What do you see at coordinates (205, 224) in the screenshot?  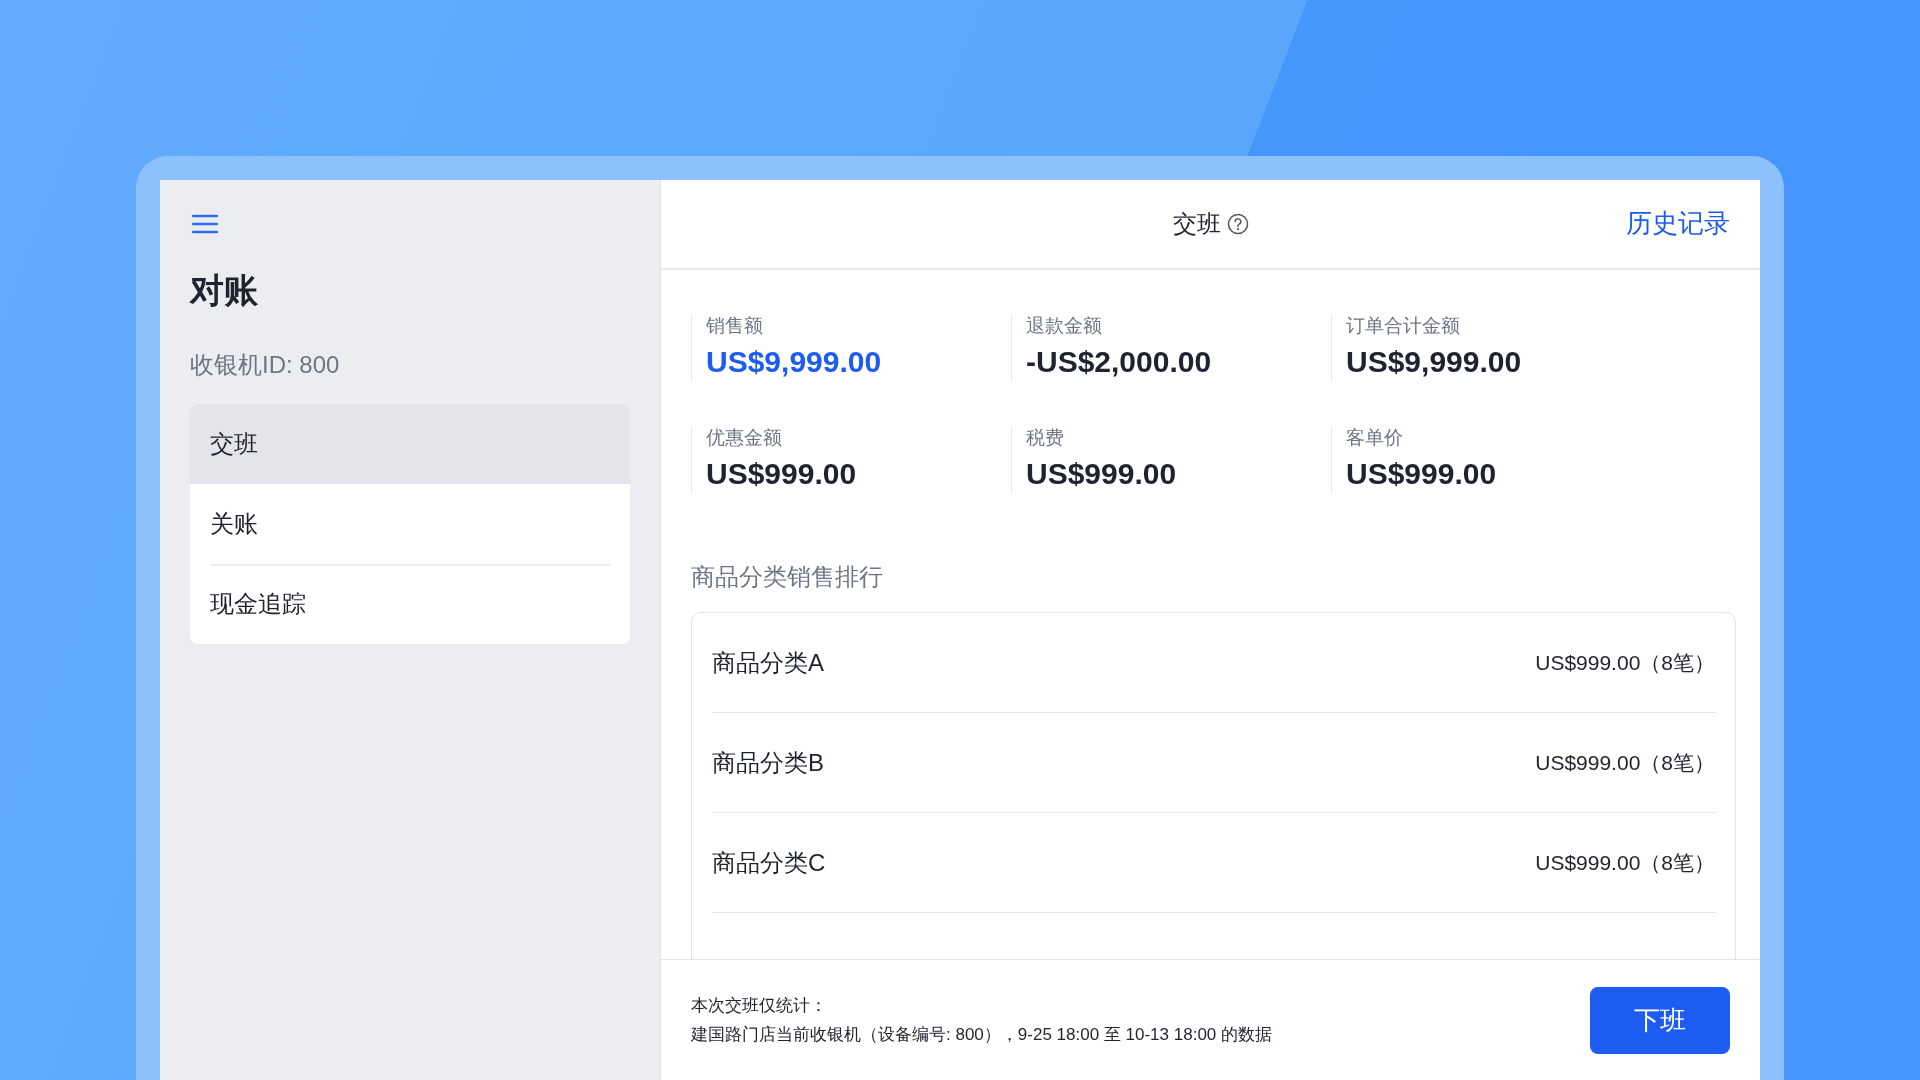 I see `menu-icon` at bounding box center [205, 224].